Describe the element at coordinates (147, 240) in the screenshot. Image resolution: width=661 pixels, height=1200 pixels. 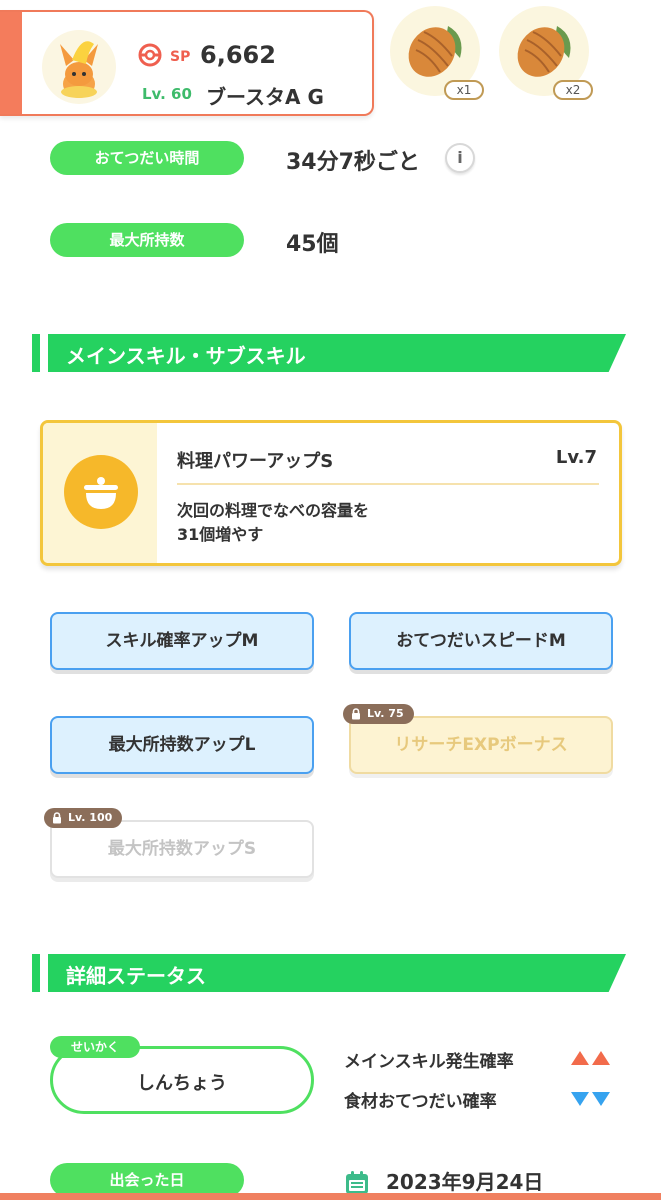
I see `max-carry-label: 最大所持数` at that location.